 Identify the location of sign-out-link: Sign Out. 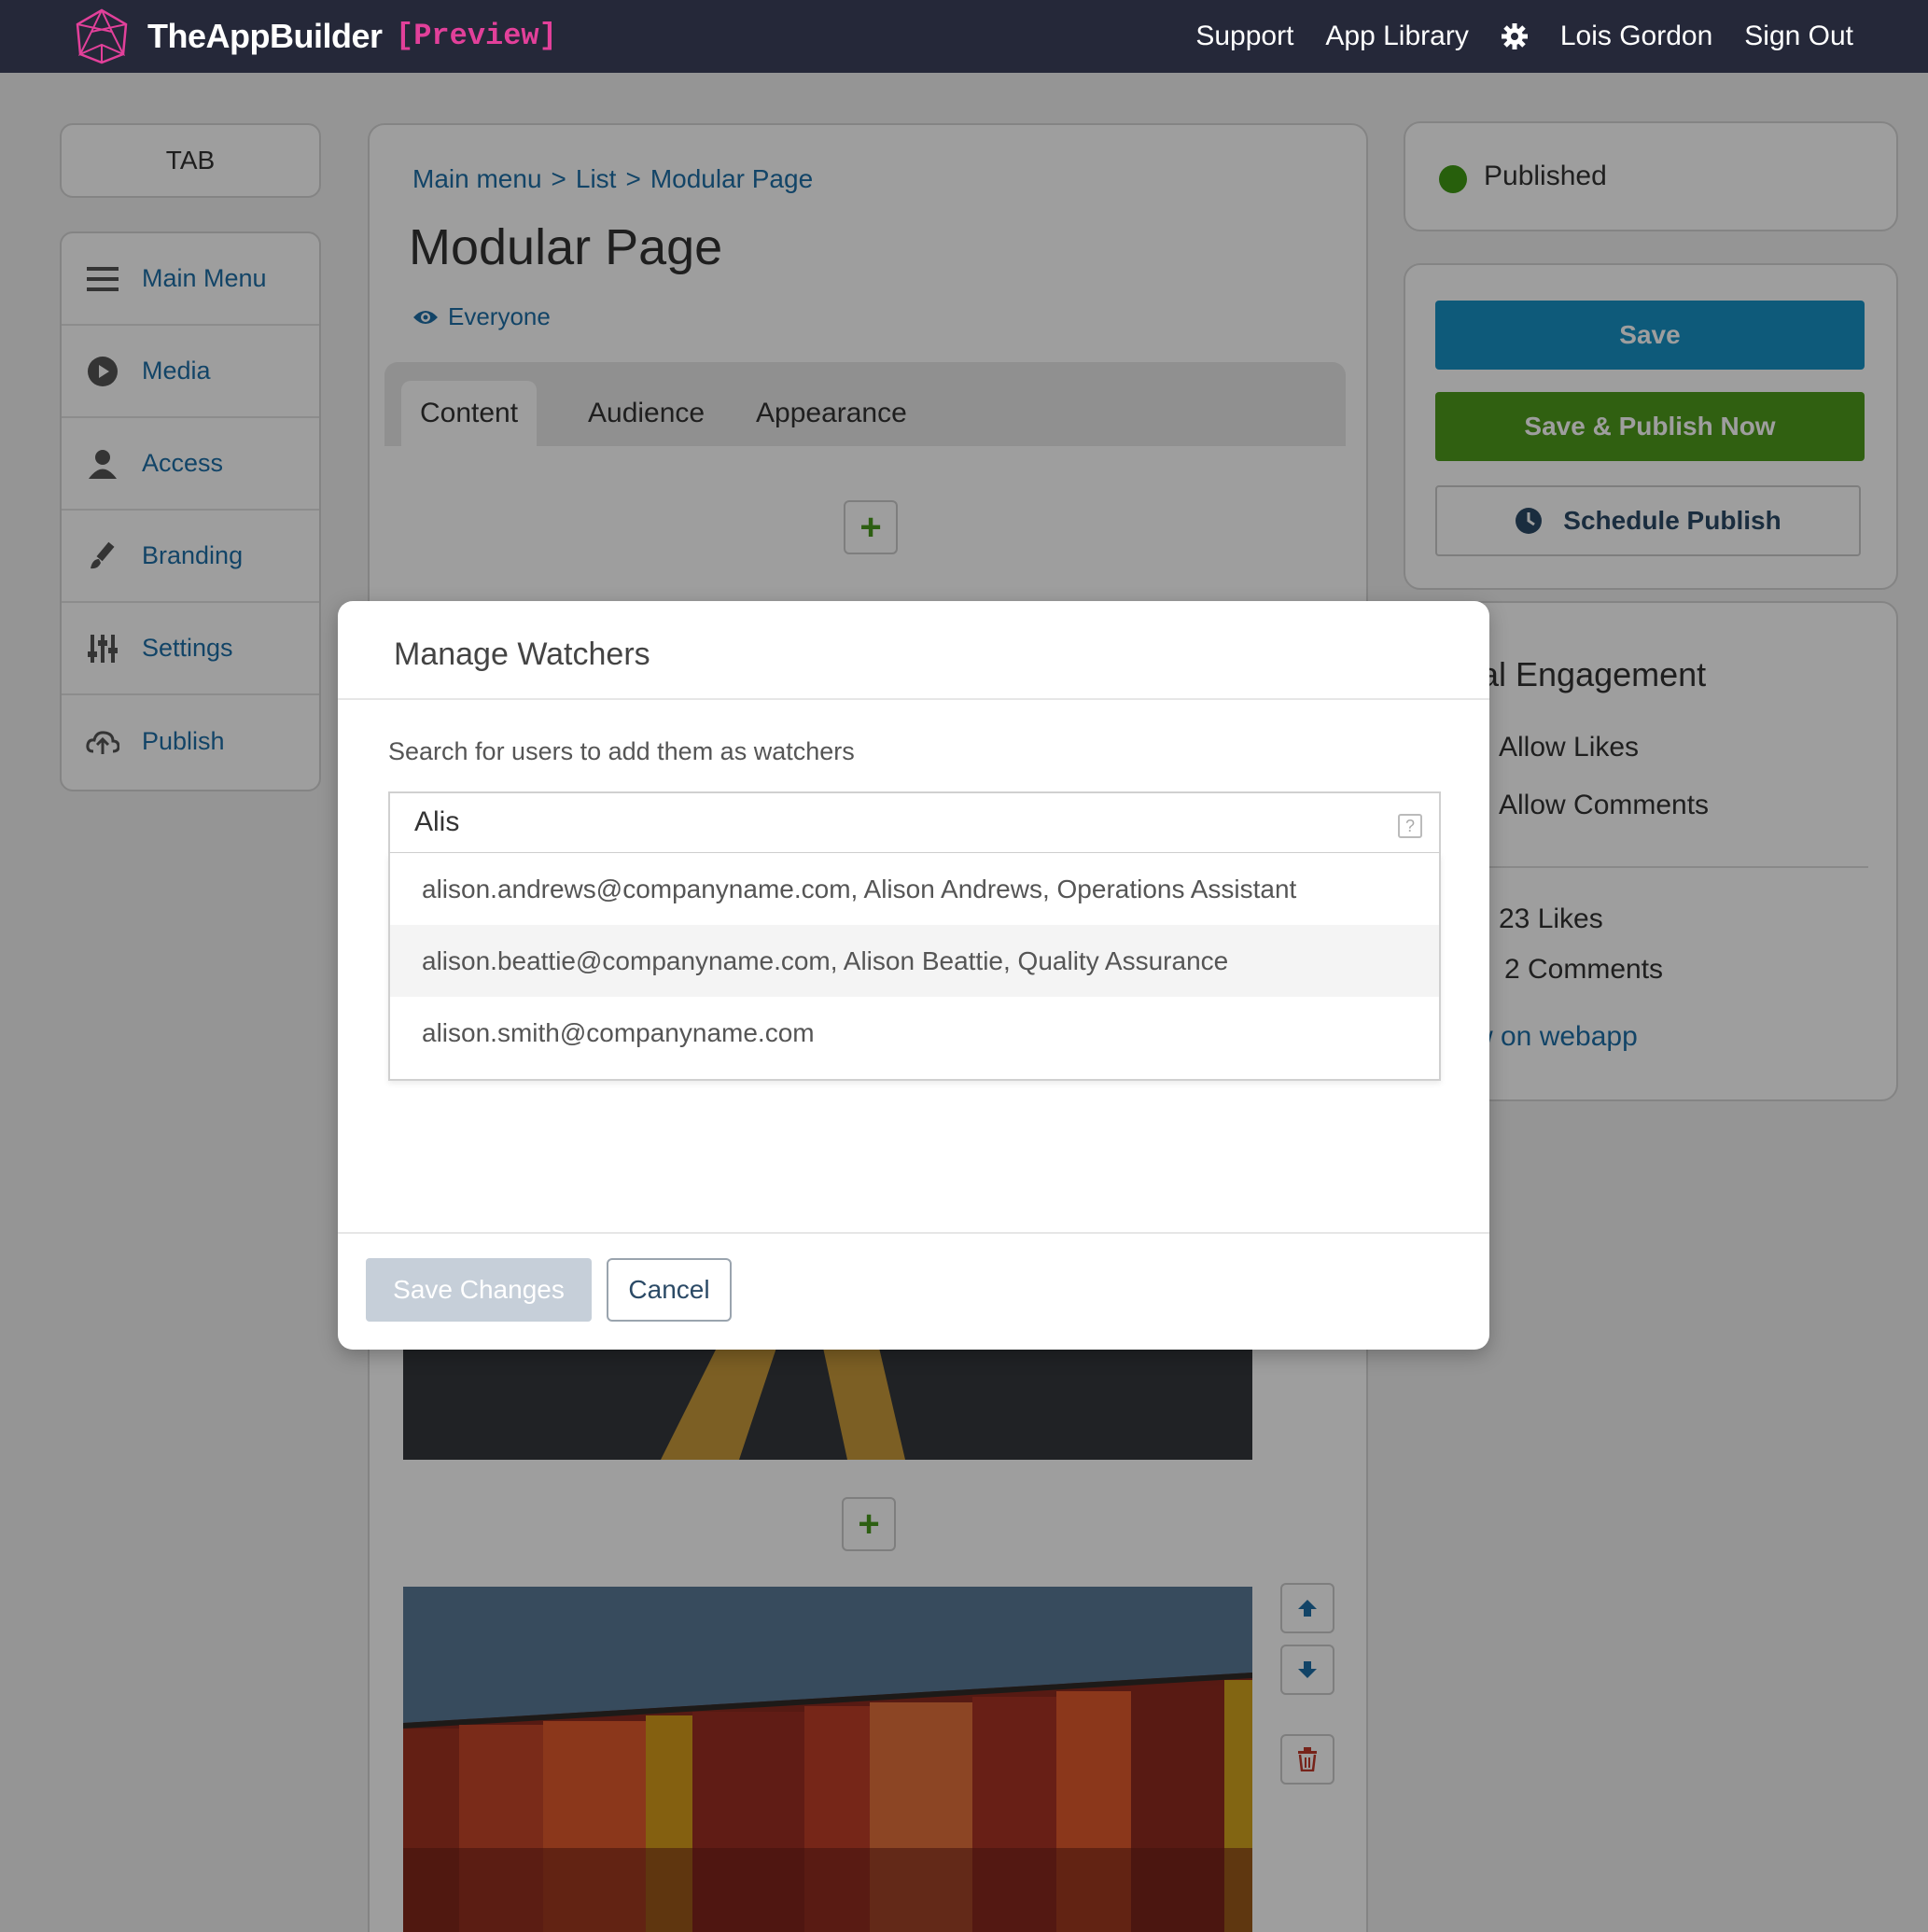
(1798, 36).